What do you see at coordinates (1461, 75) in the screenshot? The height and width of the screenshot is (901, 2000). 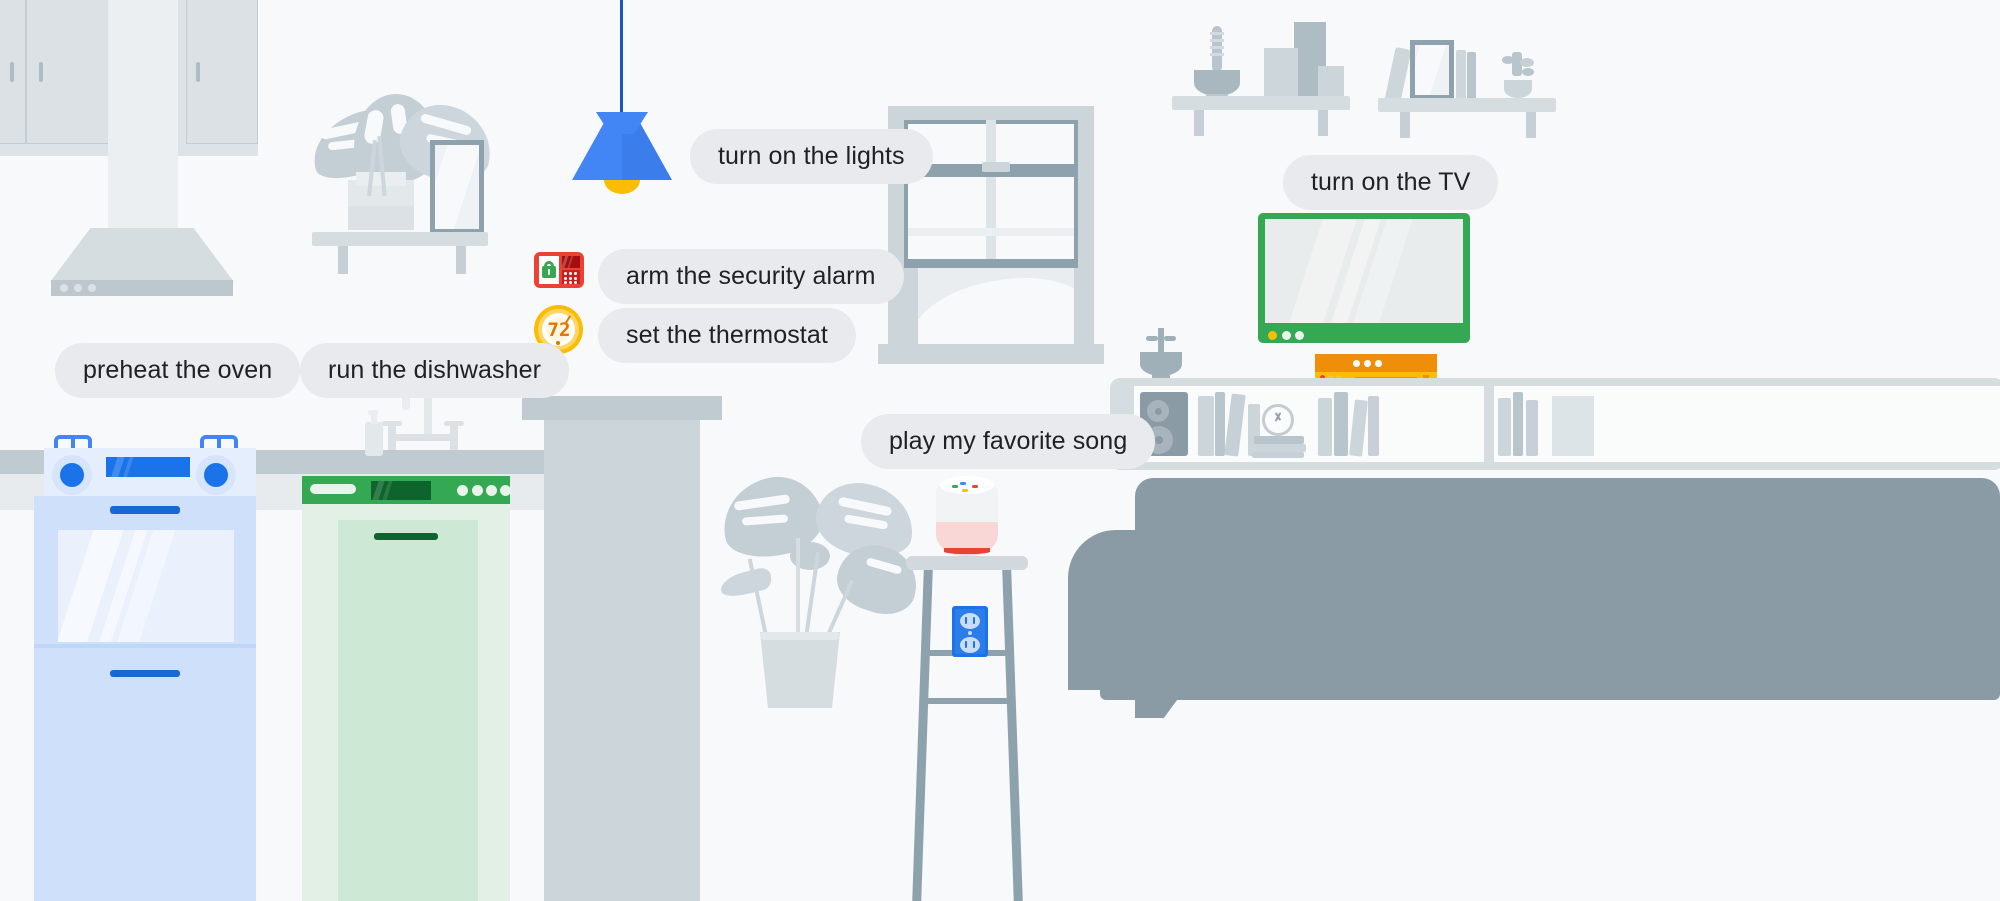 I see `shelf-book-r1` at bounding box center [1461, 75].